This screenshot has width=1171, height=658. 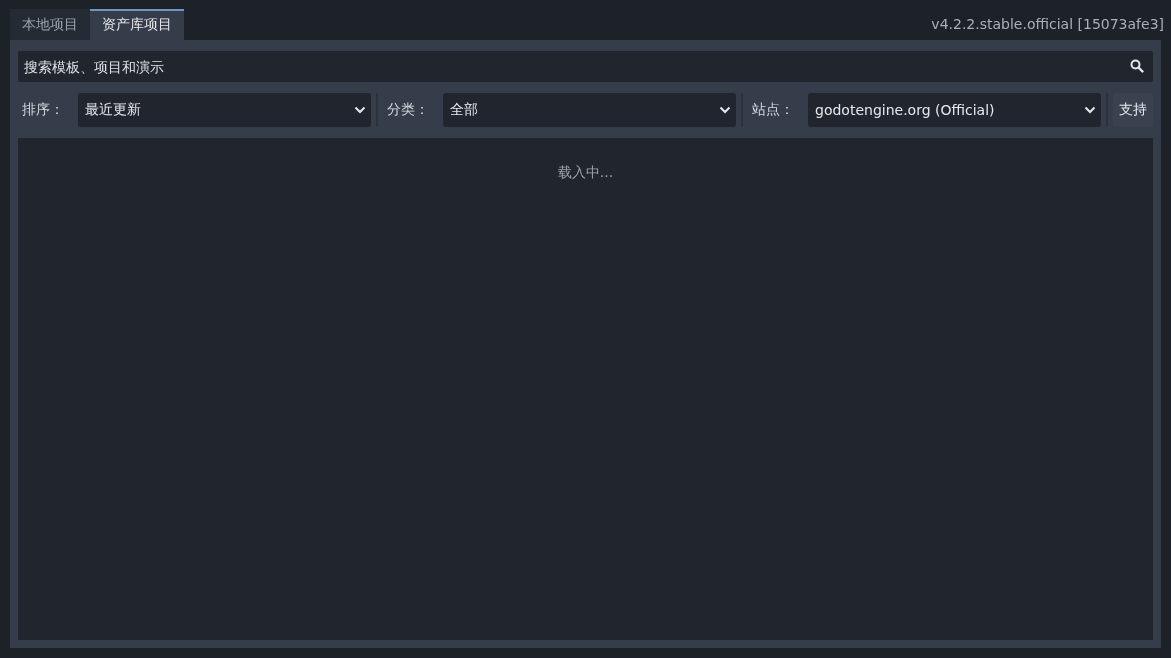 What do you see at coordinates (589, 110) in the screenshot?
I see `dropdown: 全部` at bounding box center [589, 110].